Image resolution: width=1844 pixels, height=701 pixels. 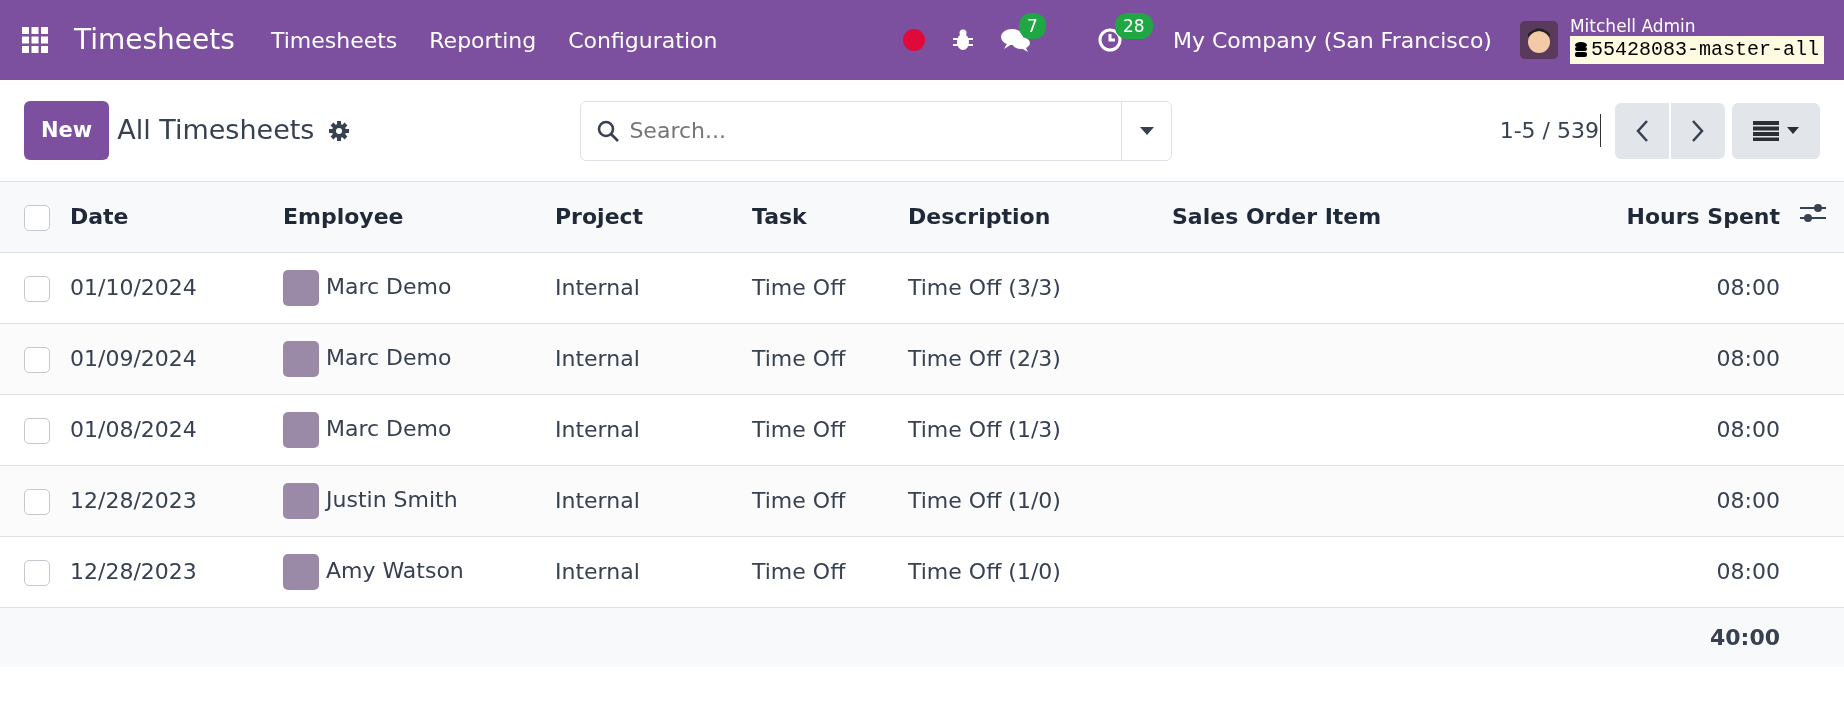 I want to click on column-header: Sales Order Item, so click(x=1341, y=217).